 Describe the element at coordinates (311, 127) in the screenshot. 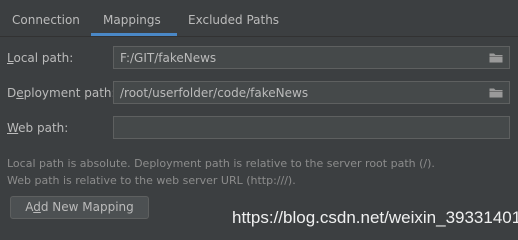

I see `web-path-field` at that location.